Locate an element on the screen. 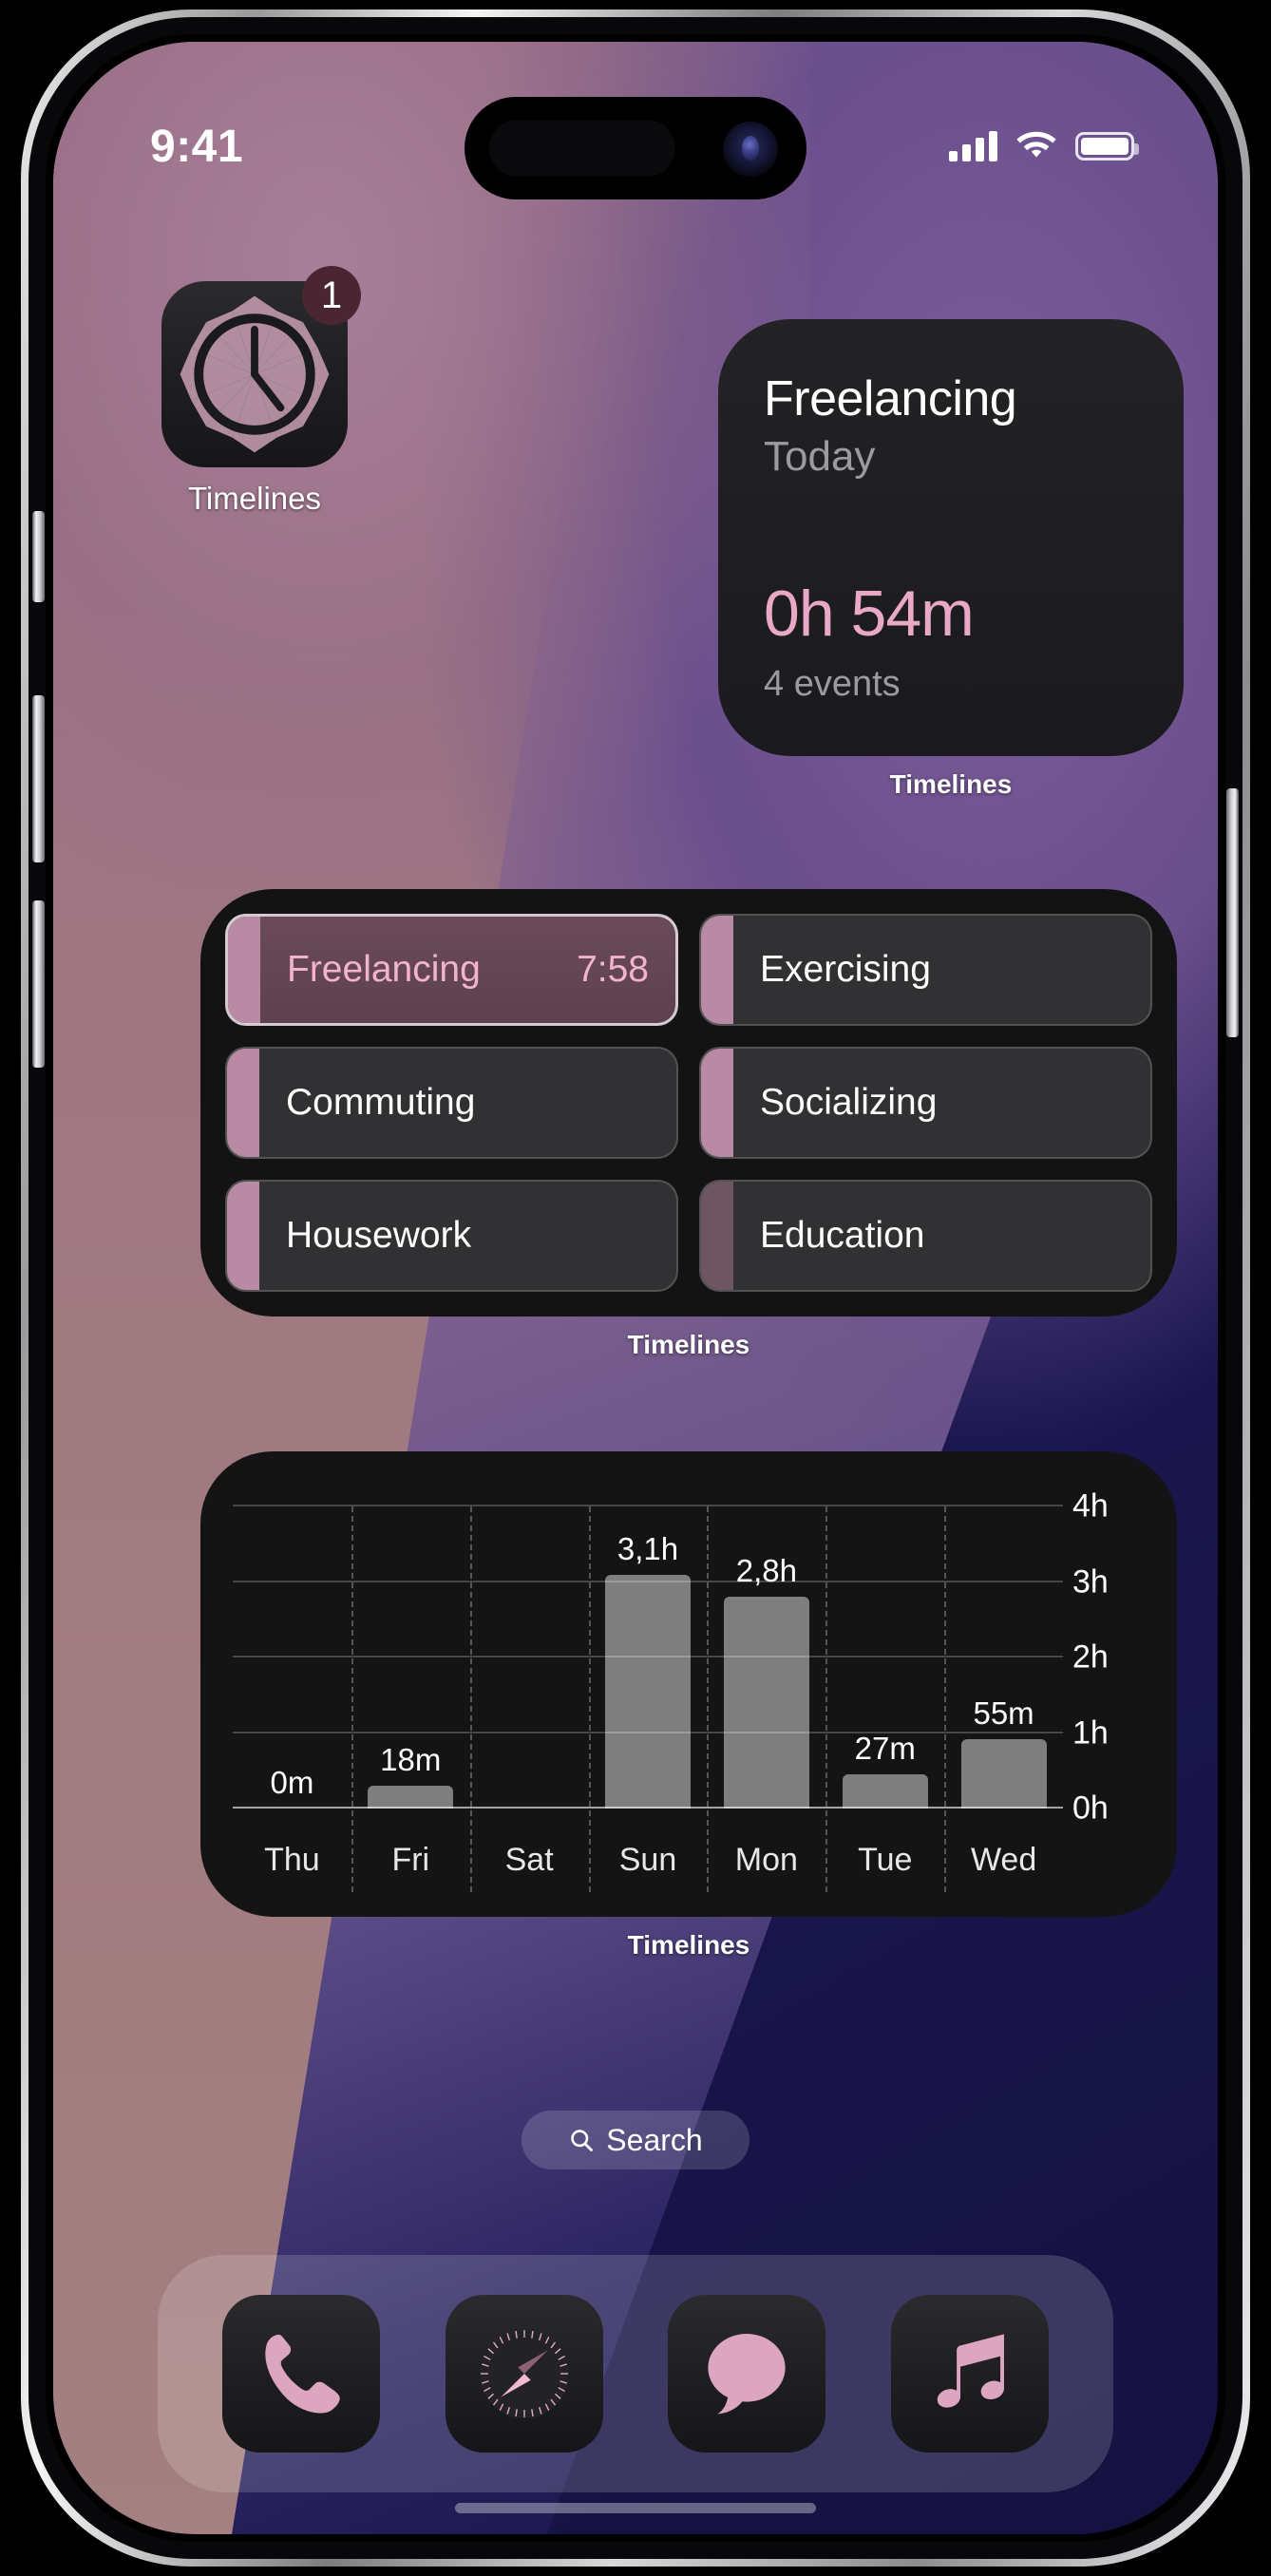  chart-baseline is located at coordinates (648, 1808).